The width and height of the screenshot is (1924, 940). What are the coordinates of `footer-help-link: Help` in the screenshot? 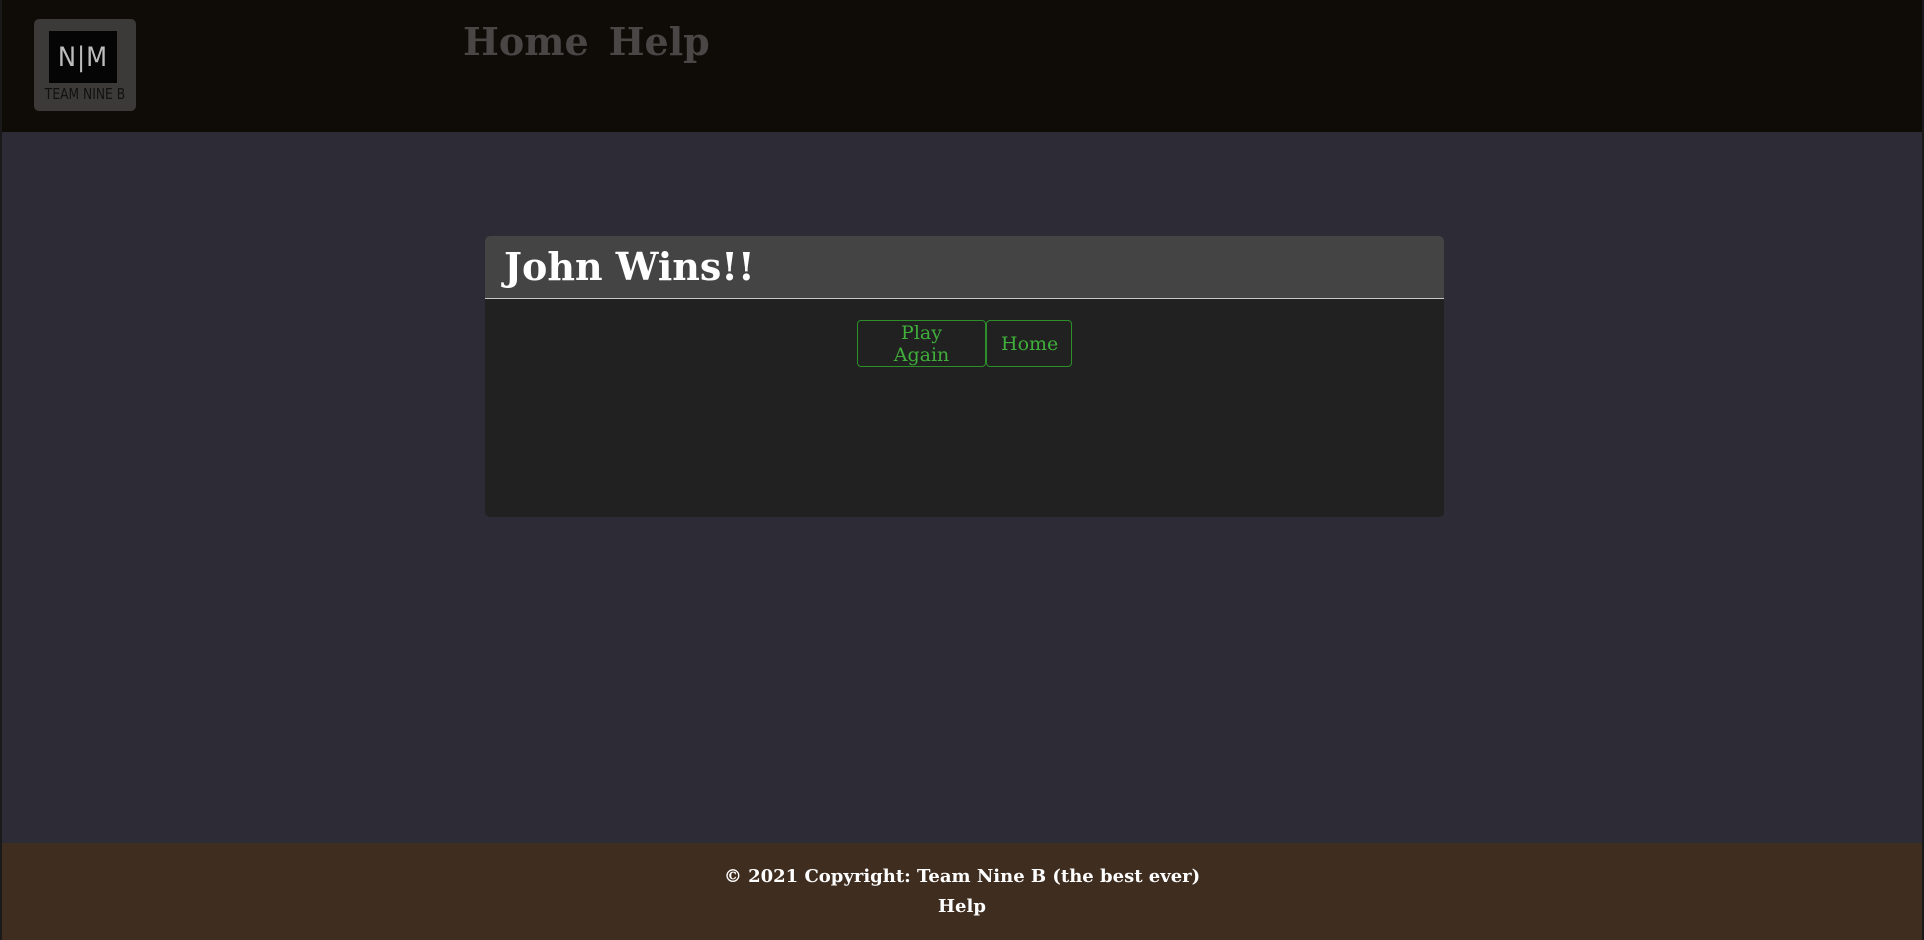 It's located at (962, 906).